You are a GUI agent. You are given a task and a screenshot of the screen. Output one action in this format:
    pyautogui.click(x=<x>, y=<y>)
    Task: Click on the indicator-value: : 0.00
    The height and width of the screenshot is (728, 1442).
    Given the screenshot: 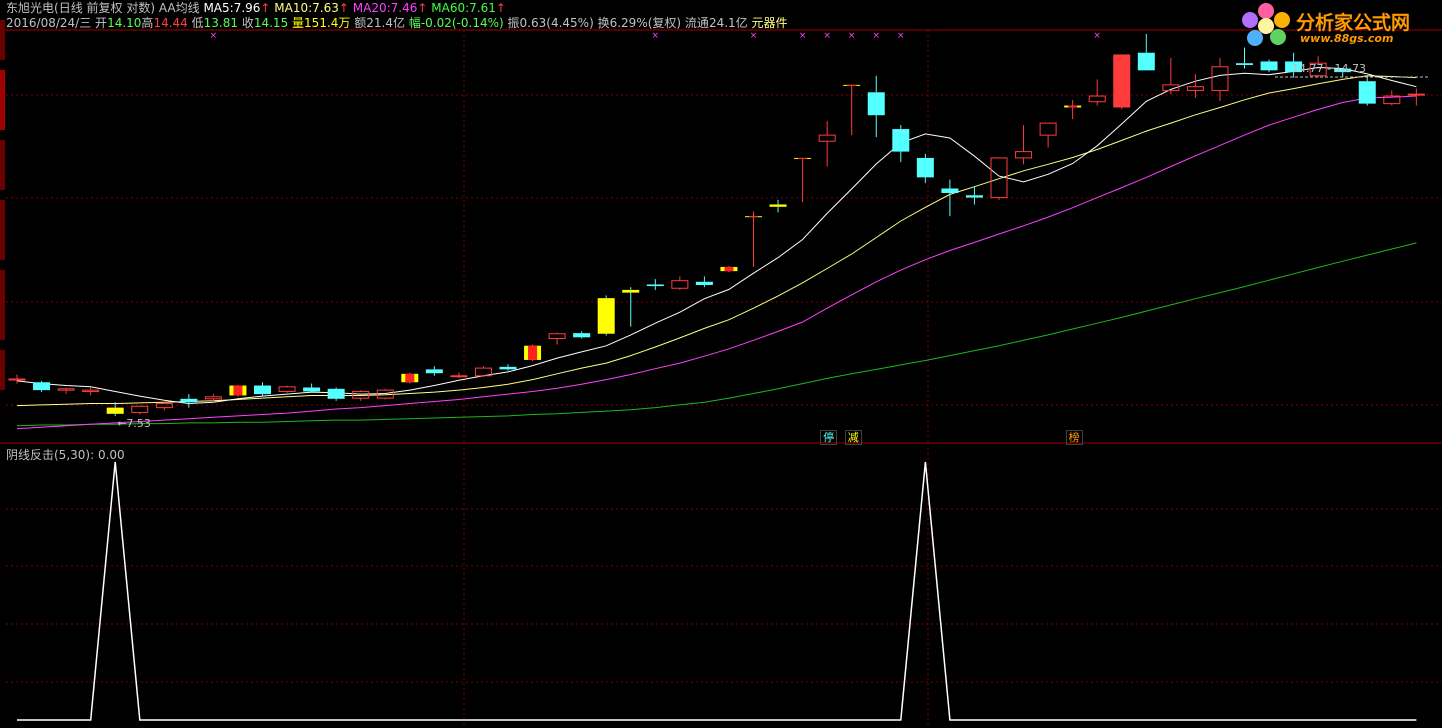 What is the action you would take?
    pyautogui.click(x=107, y=455)
    